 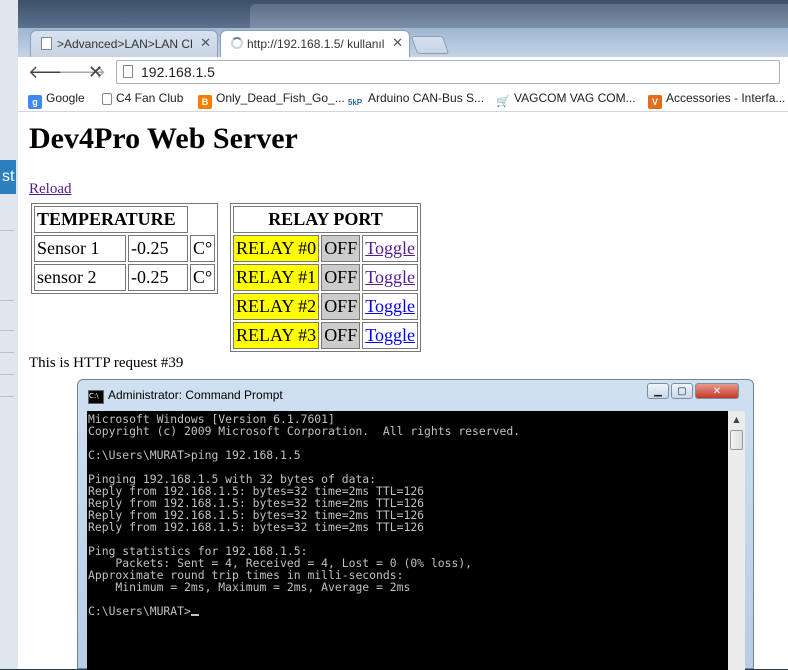 What do you see at coordinates (163, 138) in the screenshot?
I see `page-title: Dev4Pro Web Server` at bounding box center [163, 138].